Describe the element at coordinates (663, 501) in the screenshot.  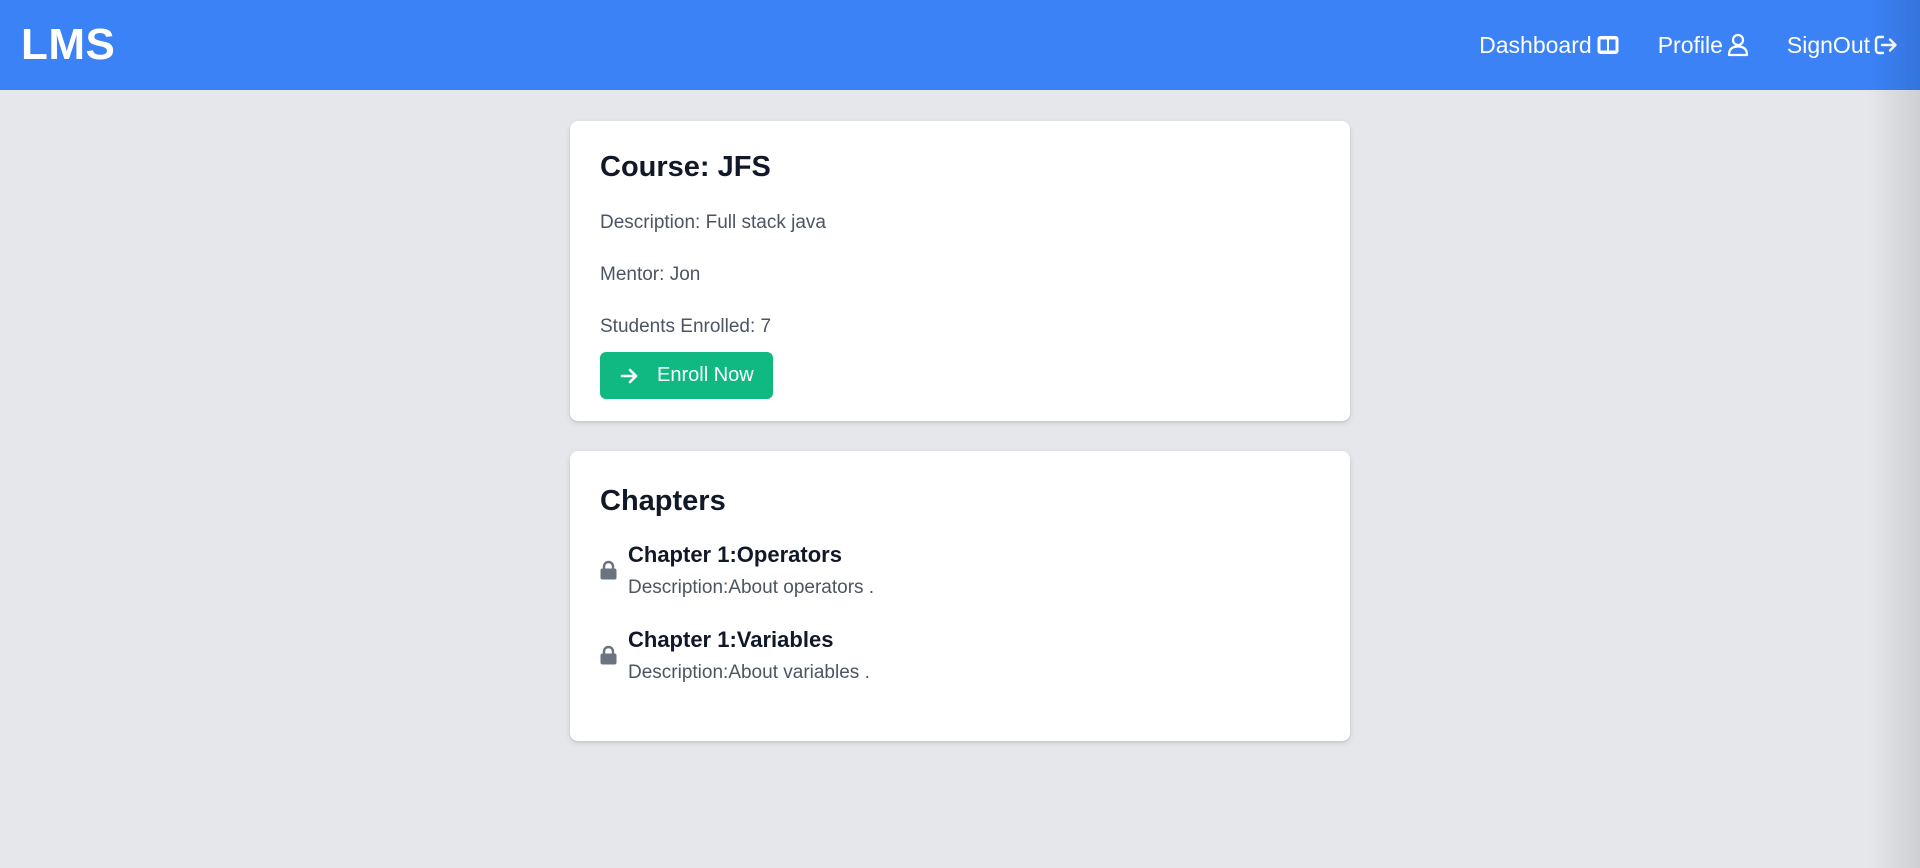
I see `chapters-title: Chapters` at that location.